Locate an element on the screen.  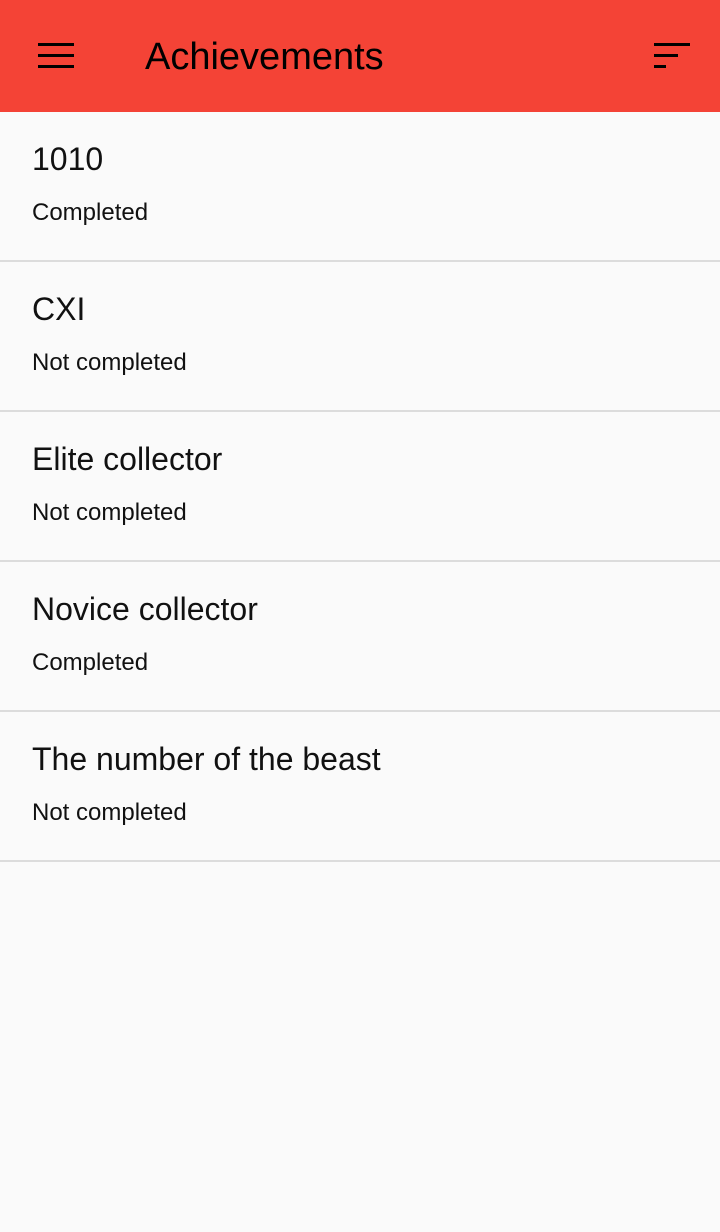
achievement-name: CXI is located at coordinates (59, 309).